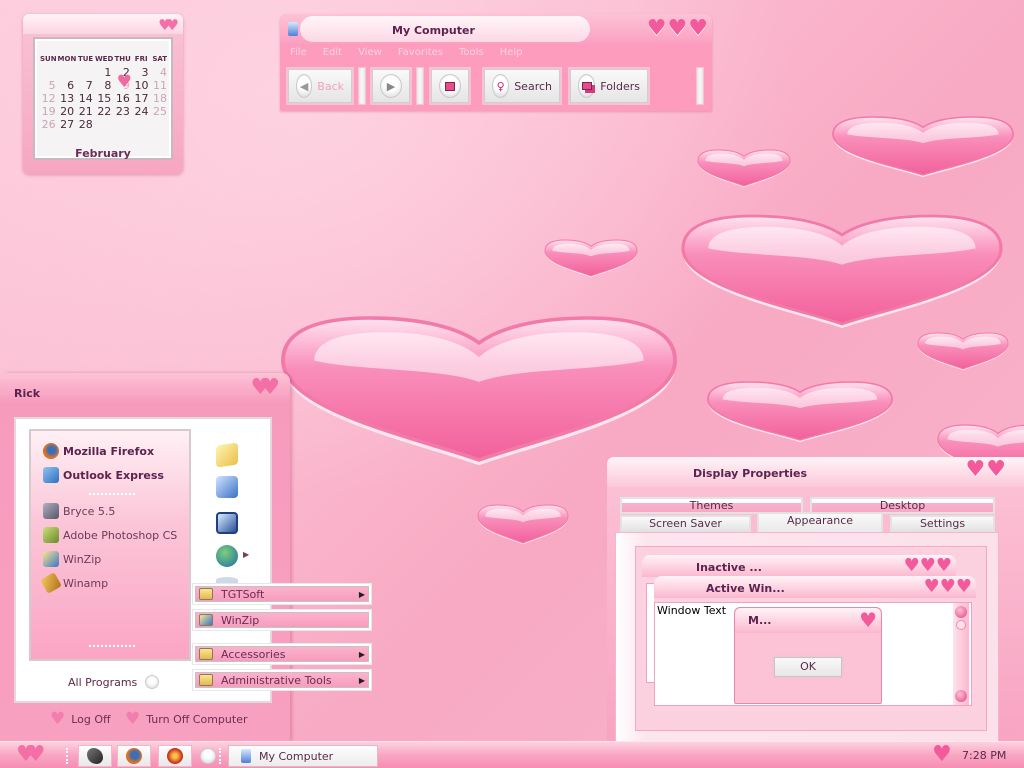 Image resolution: width=1024 pixels, height=768 pixels. I want to click on calendar-day: 23, so click(122, 111).